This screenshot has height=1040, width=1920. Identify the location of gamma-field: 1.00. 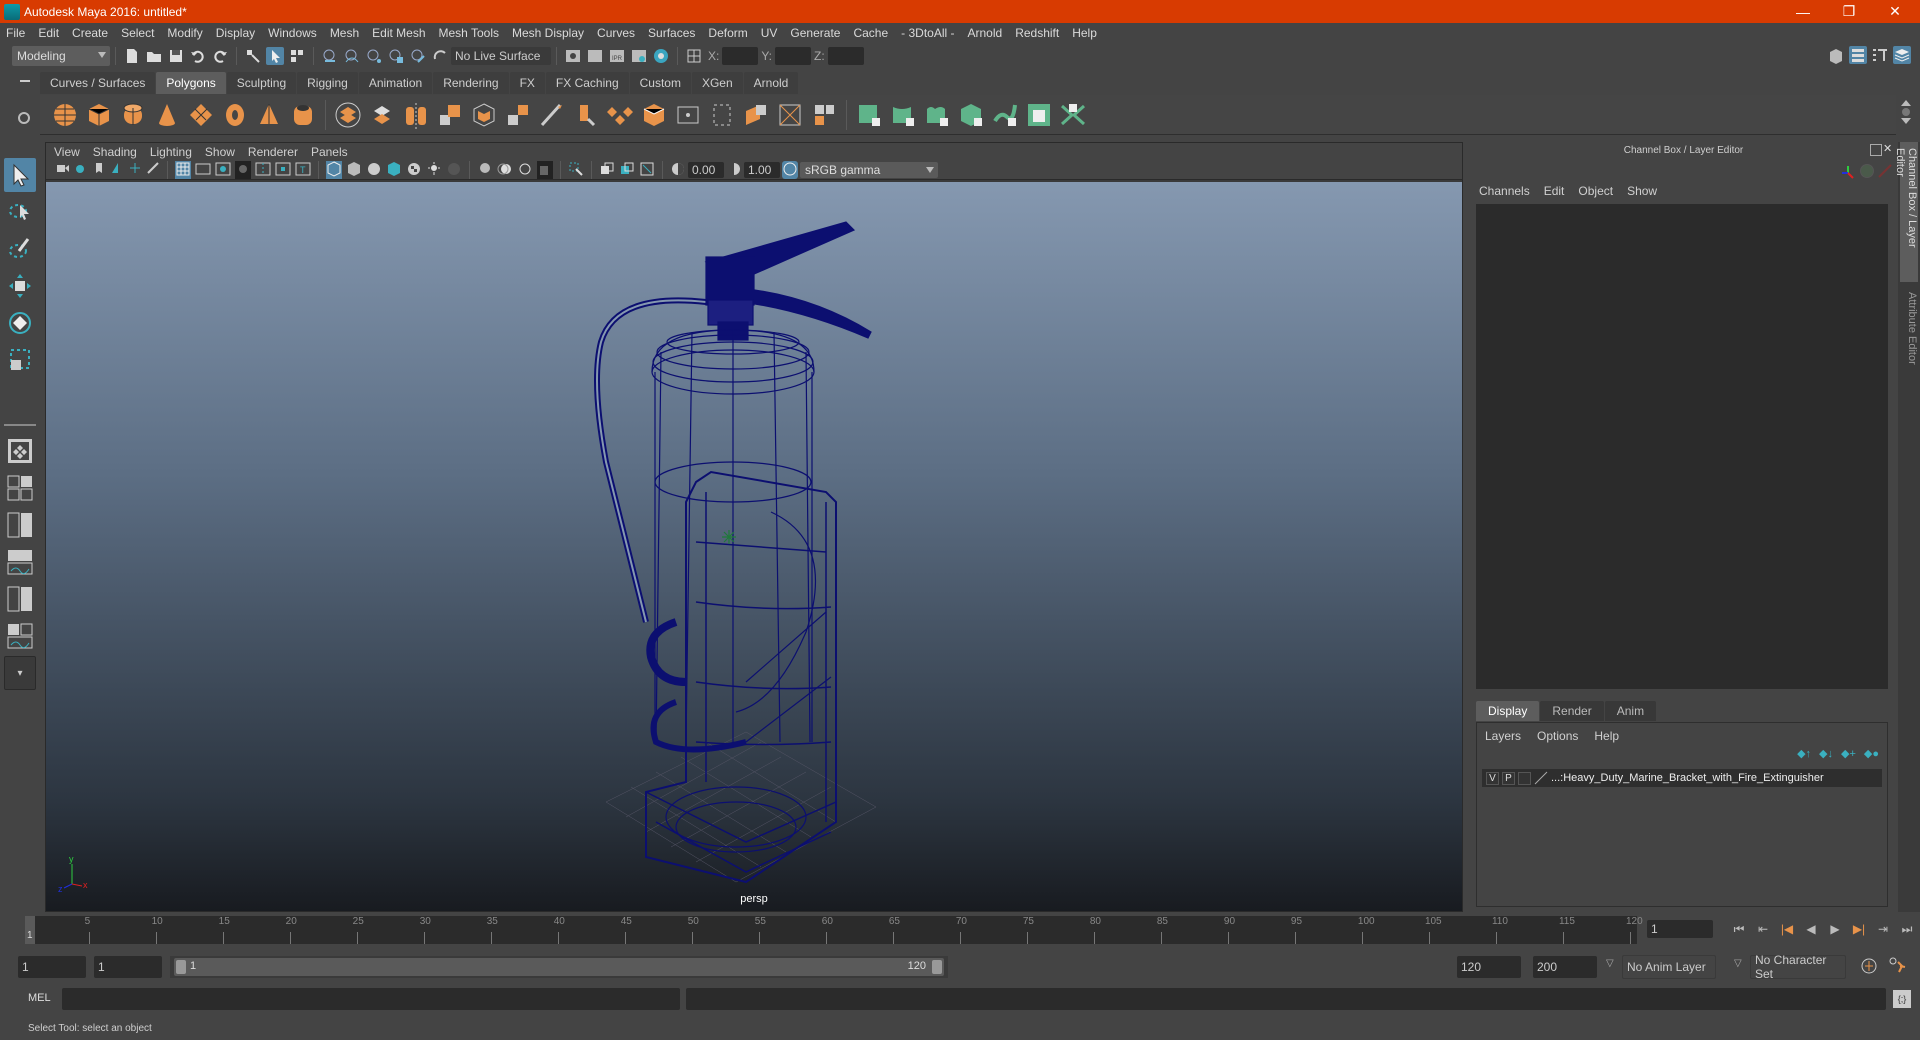
(762, 169).